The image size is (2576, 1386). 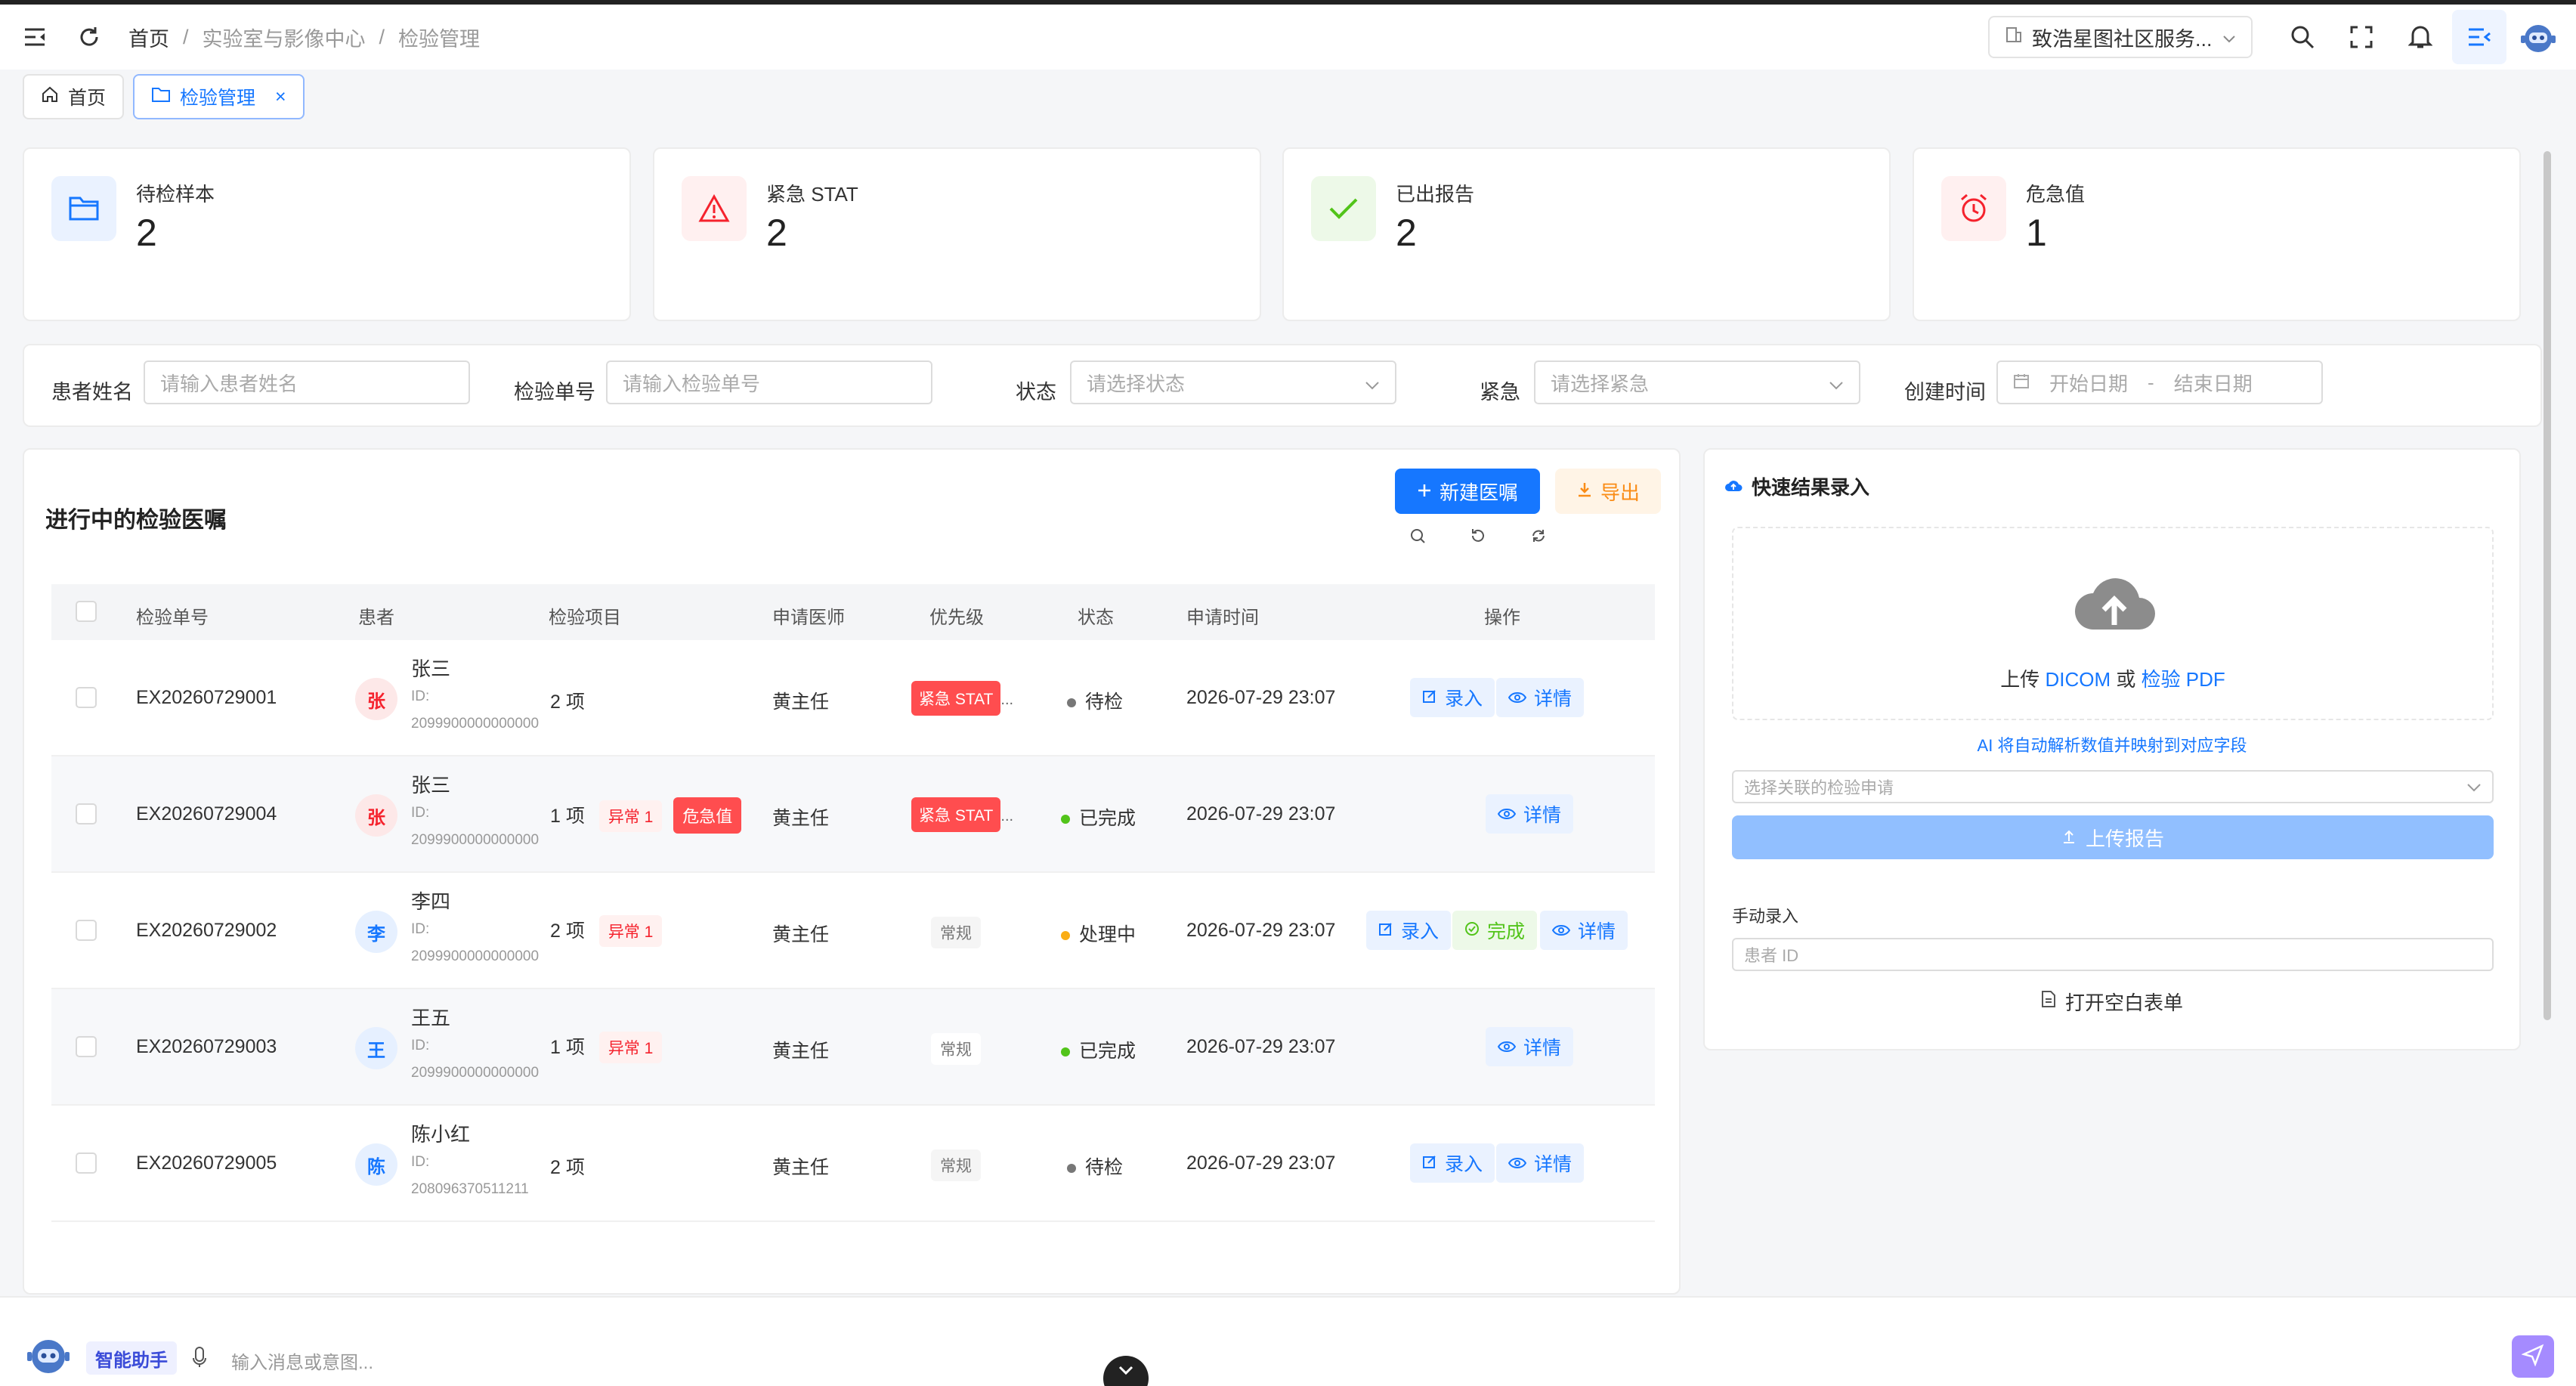 I want to click on stat-label: 已出报告, so click(x=1435, y=195).